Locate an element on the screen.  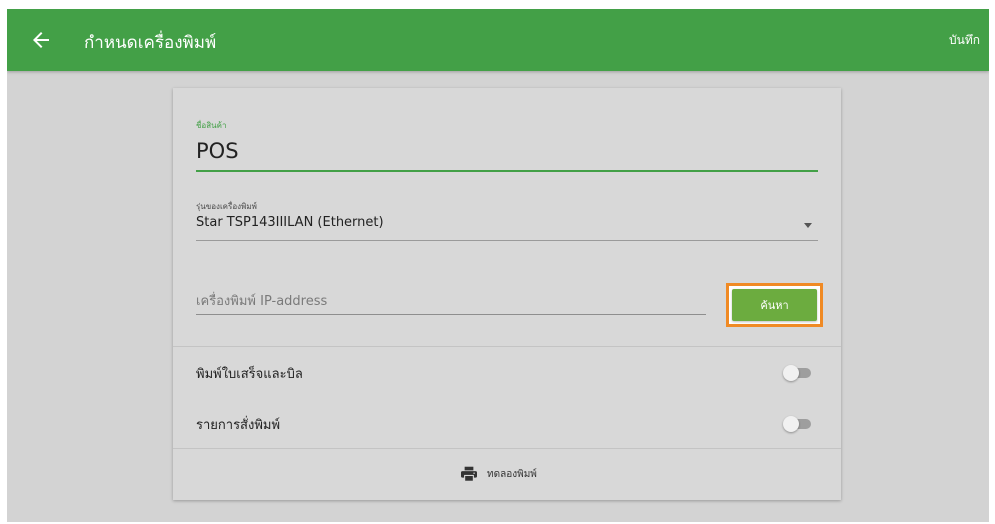
toggle-row-print-receipt: พิมพ์ใบเสร็จและบิล is located at coordinates (507, 373).